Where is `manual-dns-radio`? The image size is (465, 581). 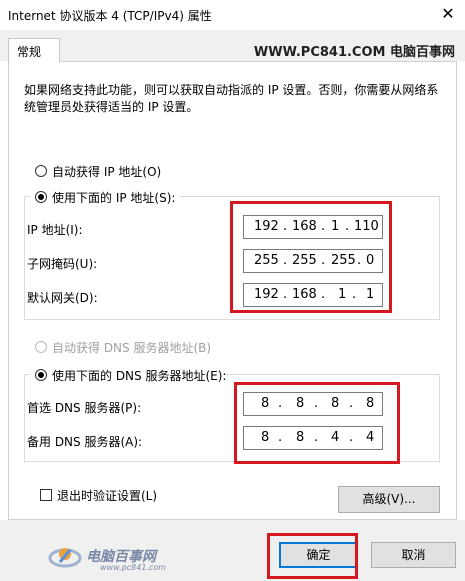 manual-dns-radio is located at coordinates (41, 375).